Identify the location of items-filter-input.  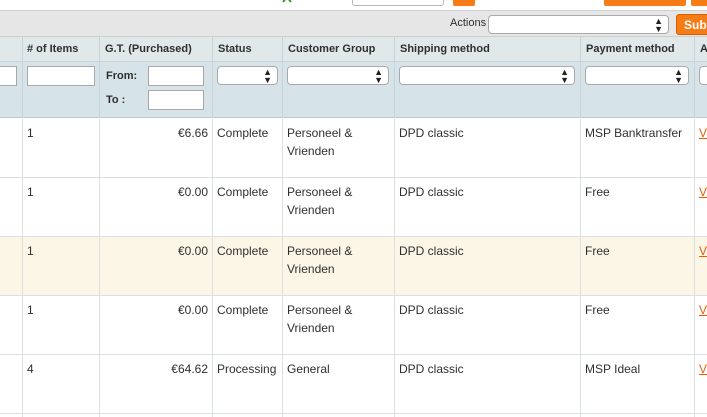
(61, 76).